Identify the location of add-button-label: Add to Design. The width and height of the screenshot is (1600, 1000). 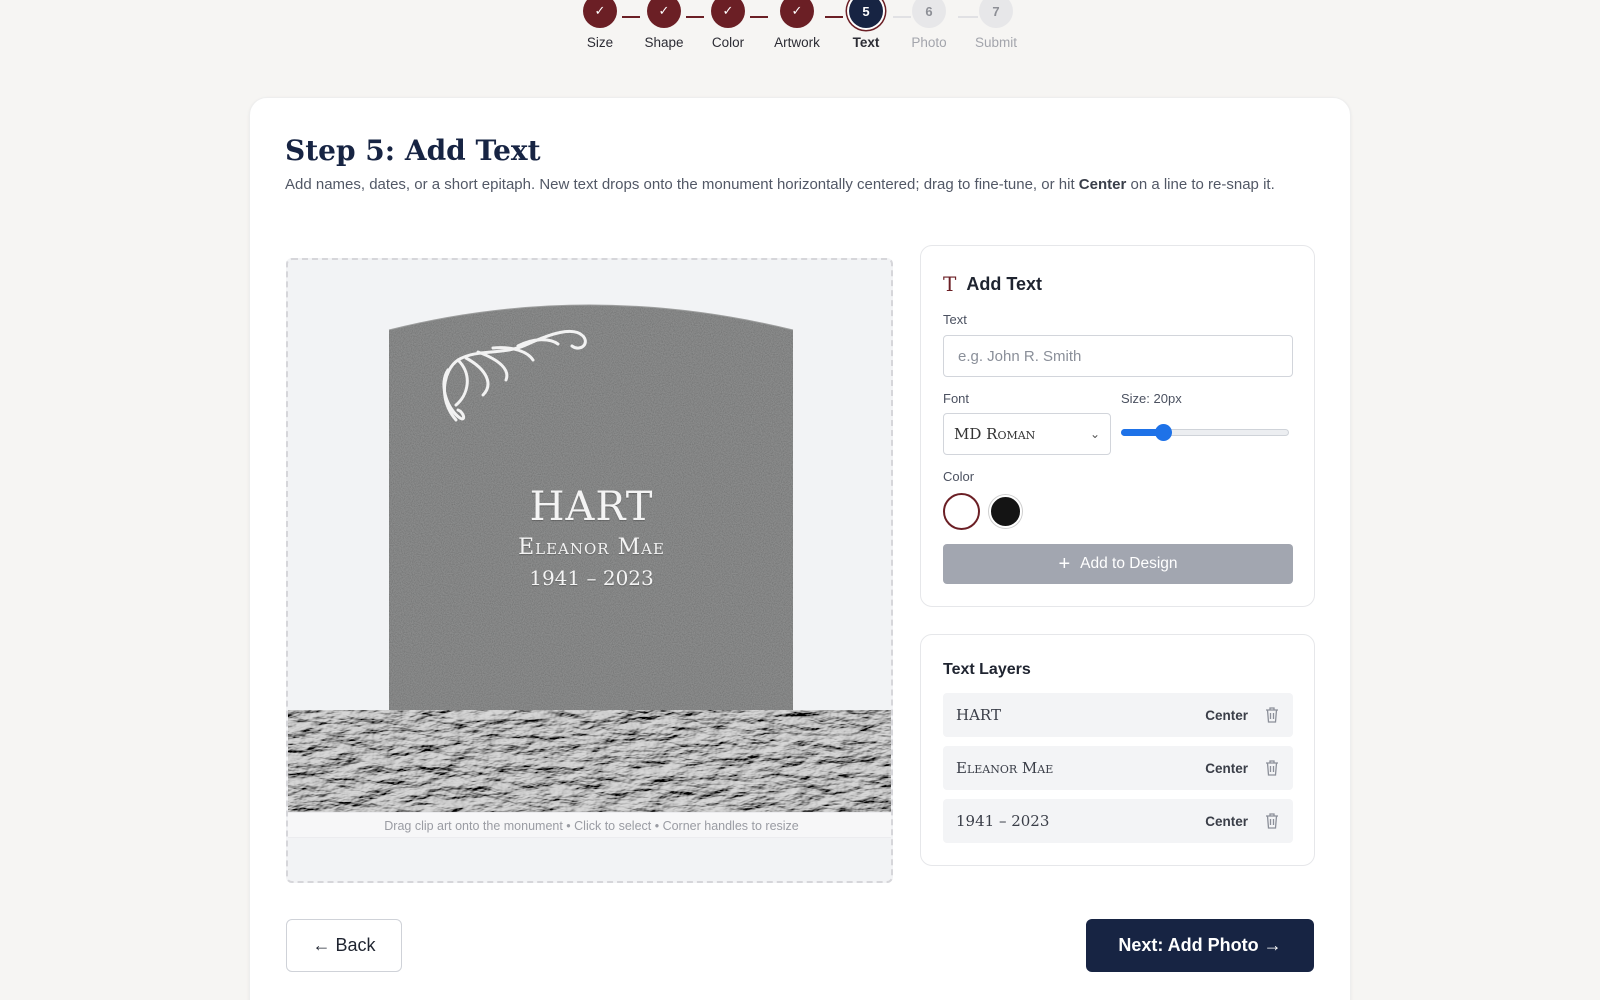
(1129, 563).